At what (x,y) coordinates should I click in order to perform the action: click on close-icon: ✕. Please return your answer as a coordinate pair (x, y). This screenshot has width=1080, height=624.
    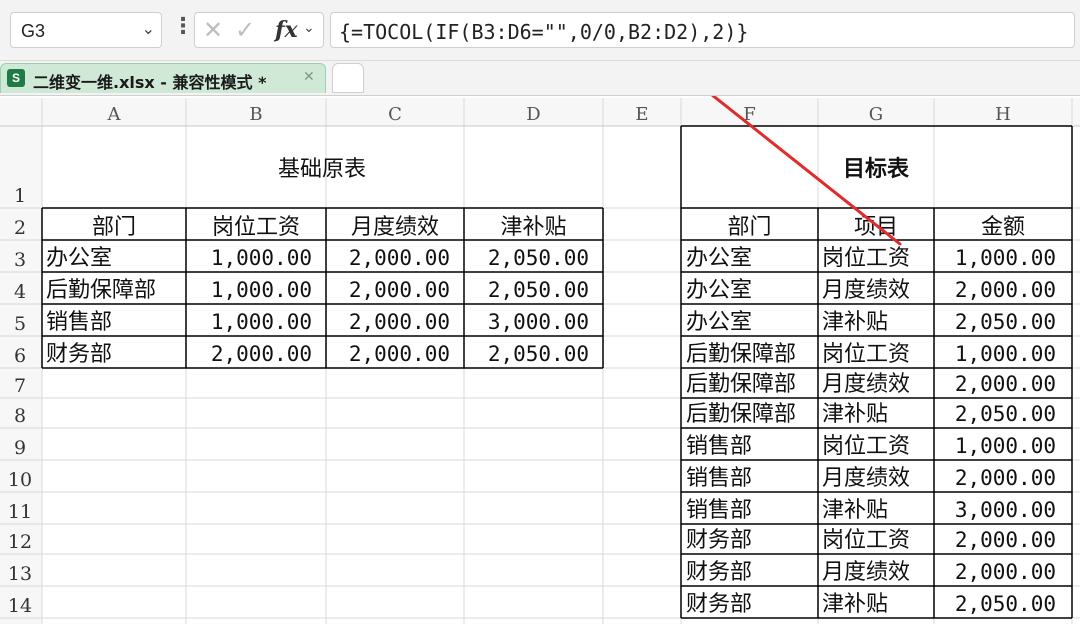
    Looking at the image, I should click on (309, 77).